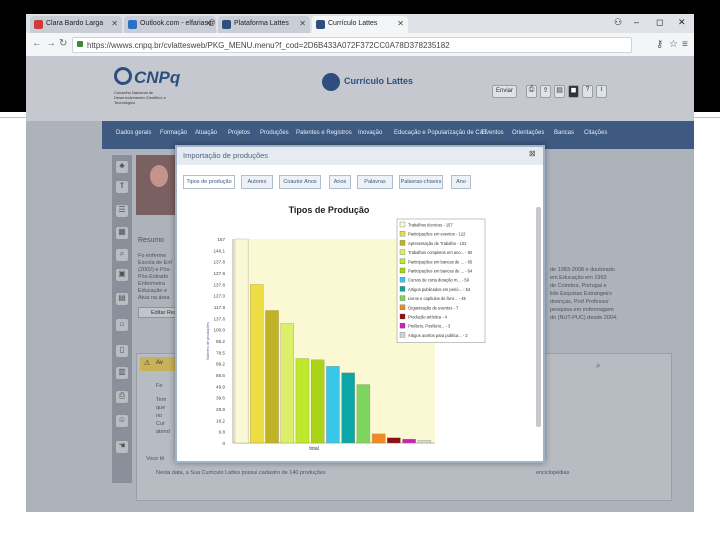  What do you see at coordinates (429, 326) in the screenshot?
I see `legend-label-12: Prefácio, Posfácio... - 3` at bounding box center [429, 326].